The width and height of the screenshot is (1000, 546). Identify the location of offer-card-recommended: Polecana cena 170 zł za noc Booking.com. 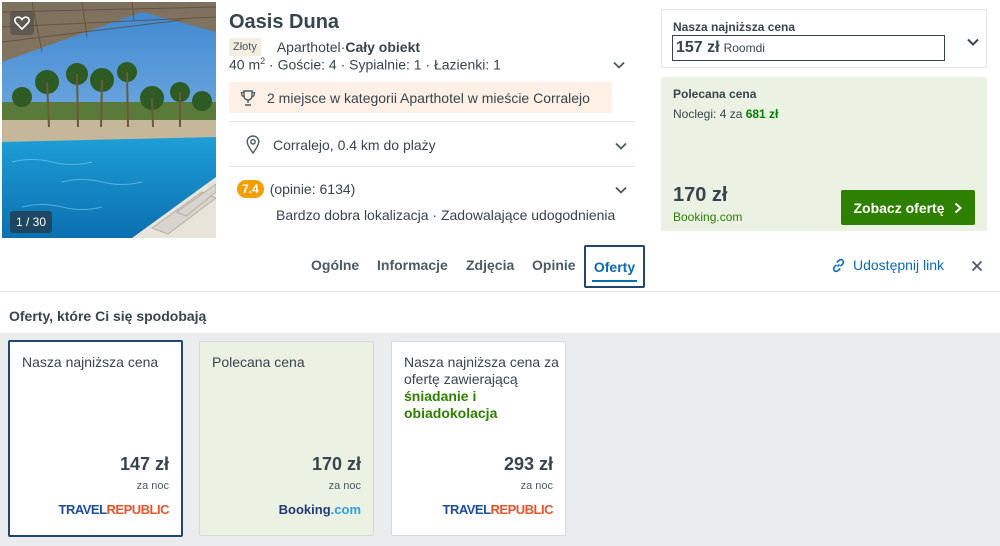
(286, 438).